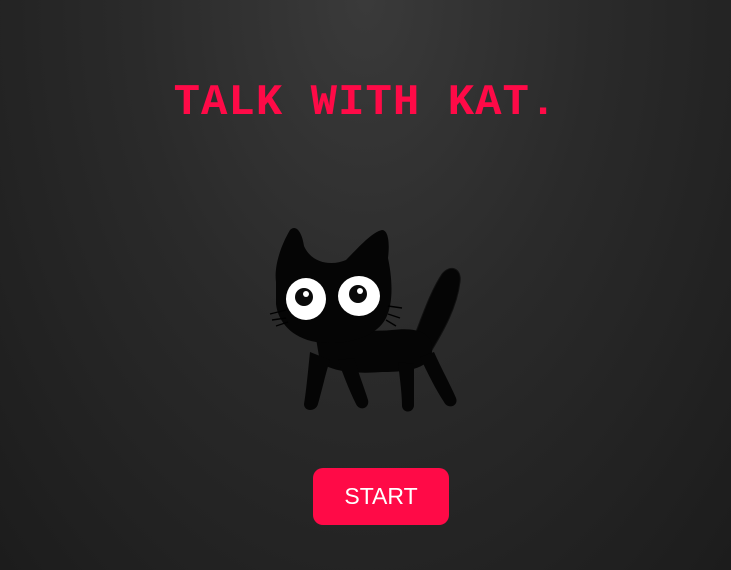  Describe the element at coordinates (365, 103) in the screenshot. I see `page-title: TALK WITH KAT.` at that location.